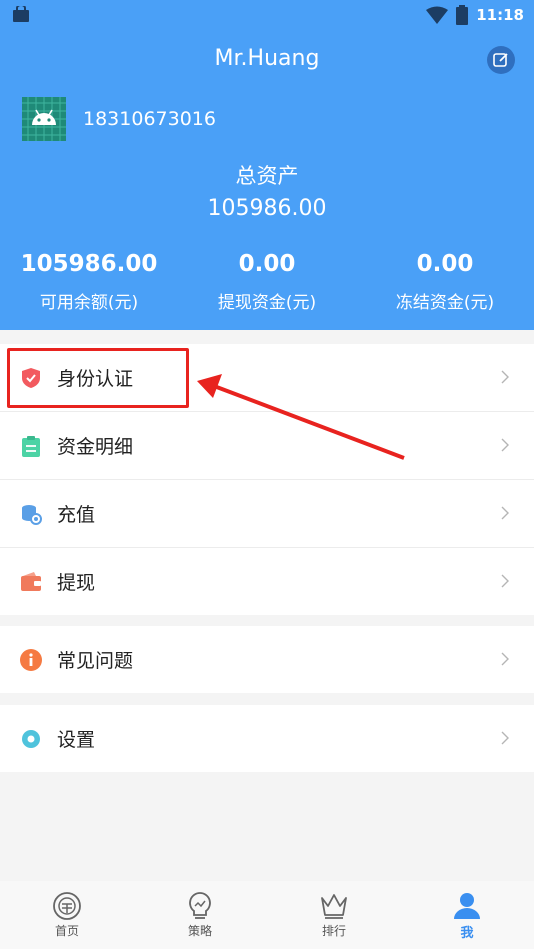 The height and width of the screenshot is (949, 534). Describe the element at coordinates (267, 446) in the screenshot. I see `menu-item-fund-details: 资金明细` at that location.